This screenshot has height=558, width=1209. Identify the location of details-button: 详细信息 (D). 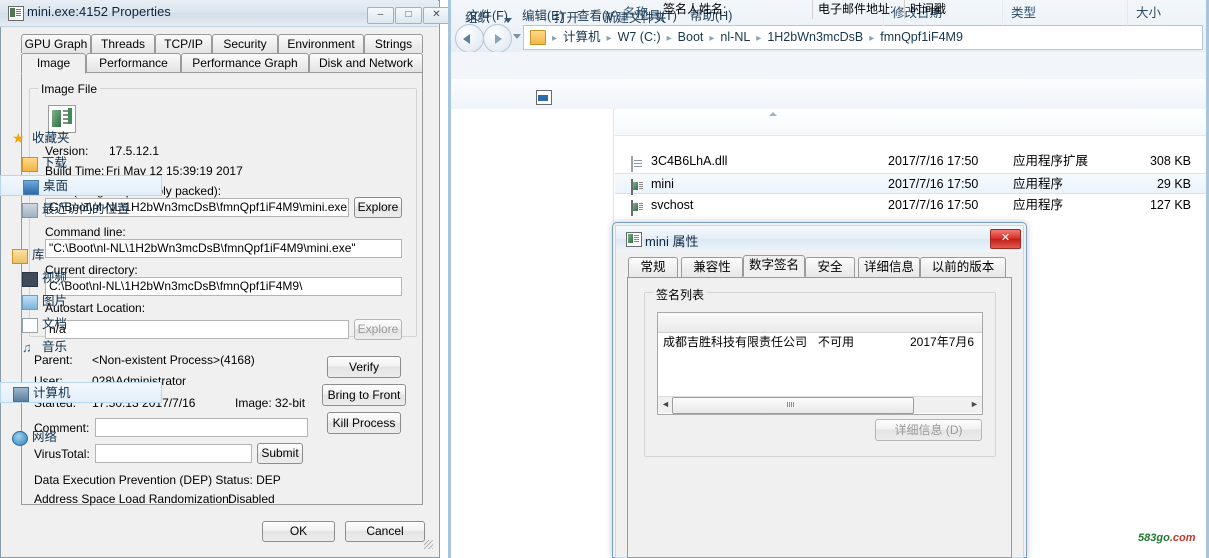
(928, 430).